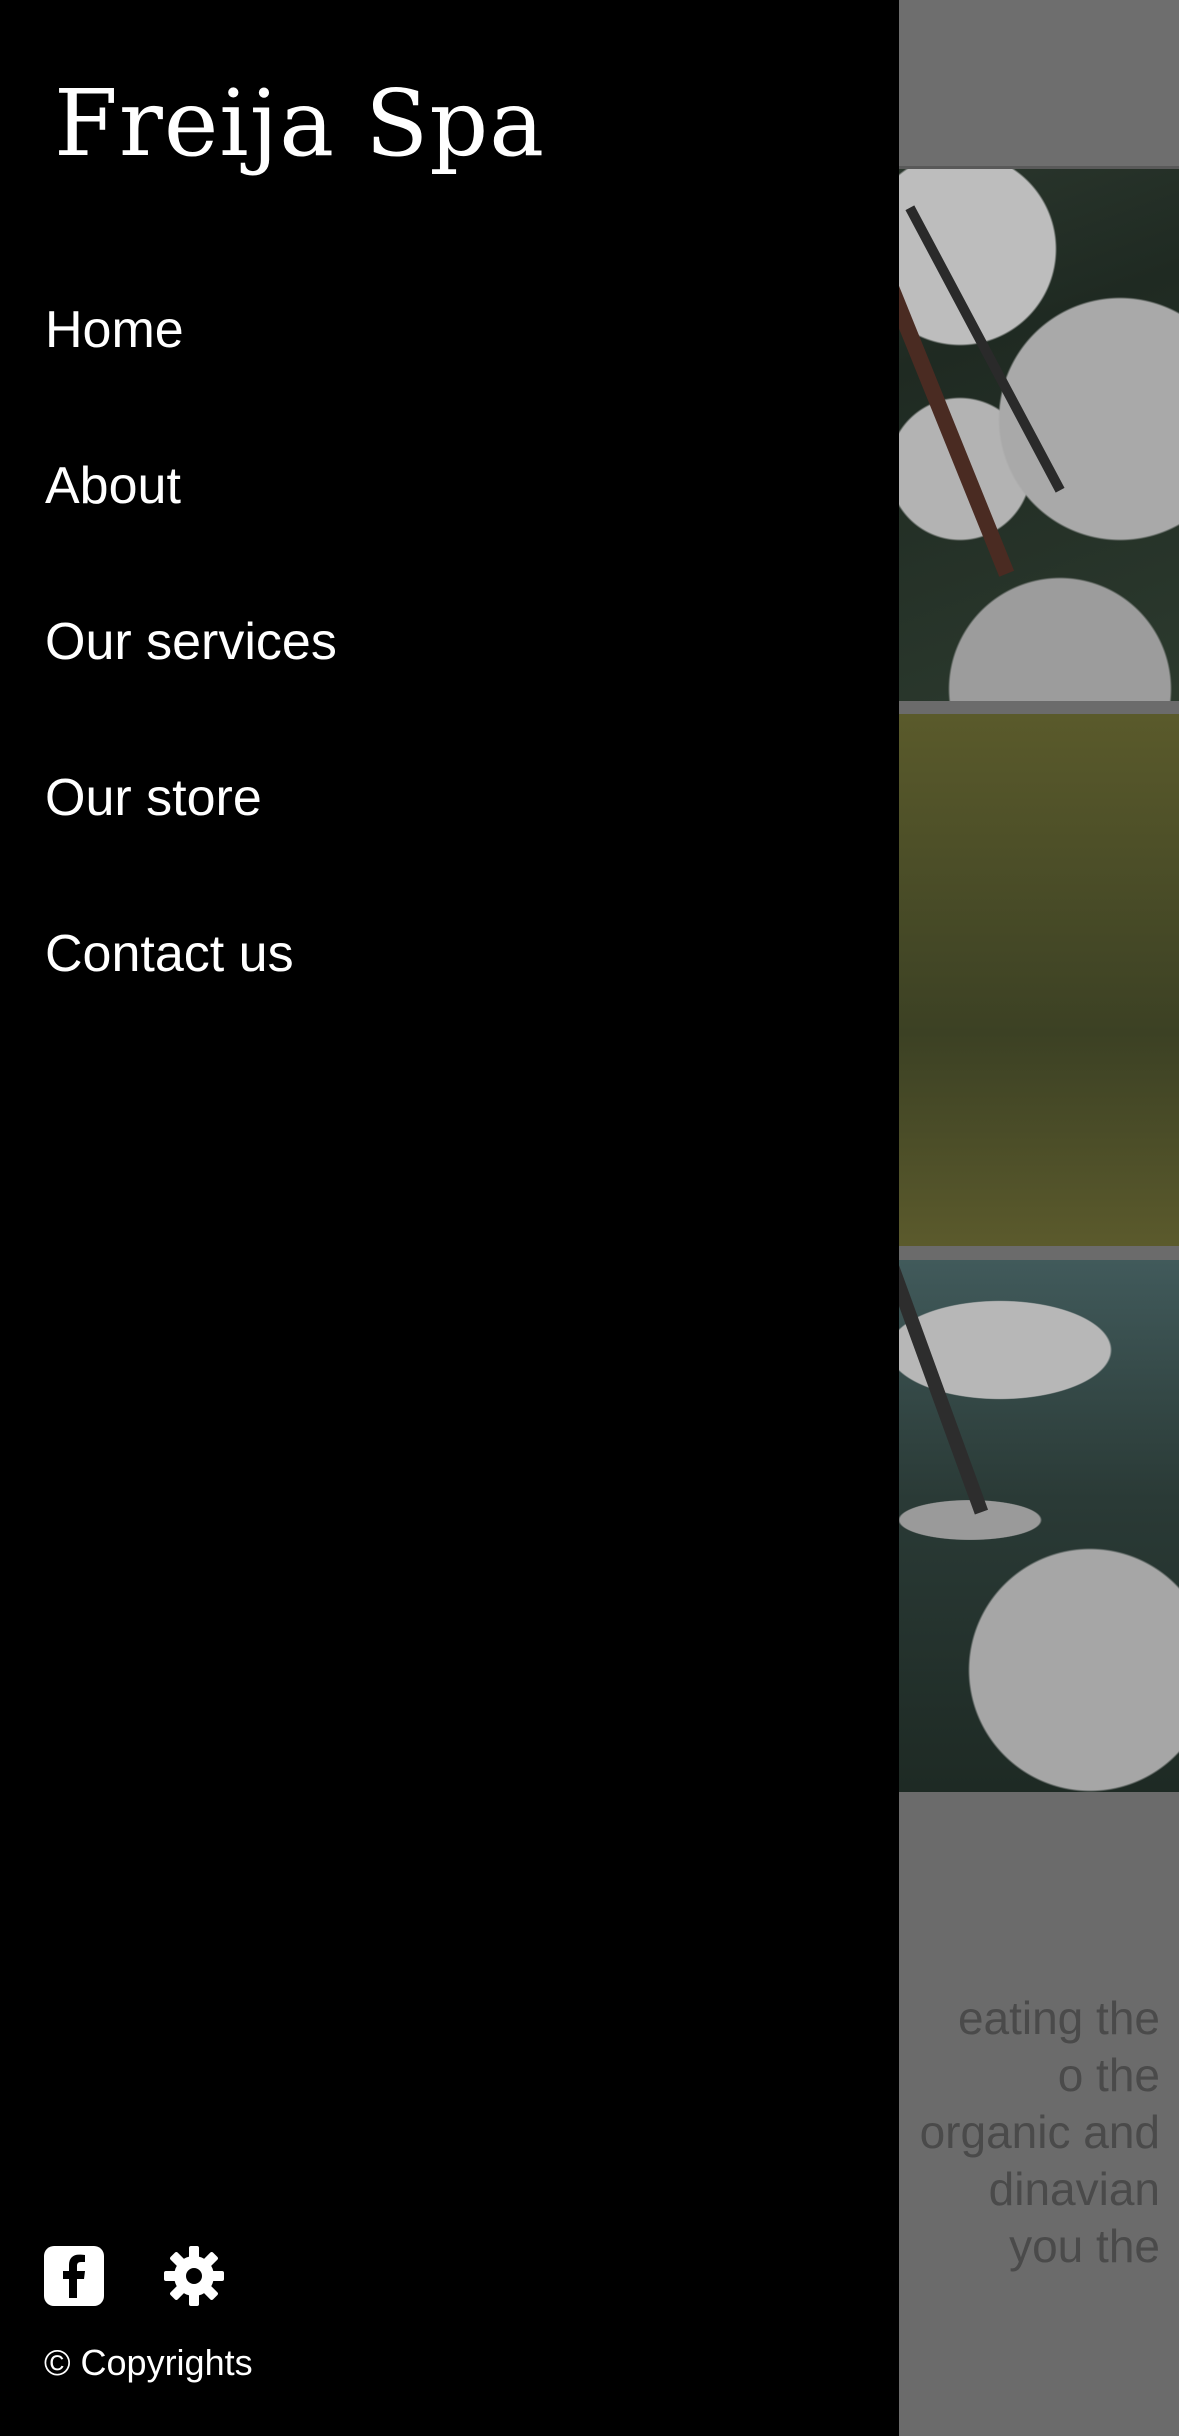 The image size is (1179, 2436). I want to click on copyright-text: © Copyrights, so click(148, 2362).